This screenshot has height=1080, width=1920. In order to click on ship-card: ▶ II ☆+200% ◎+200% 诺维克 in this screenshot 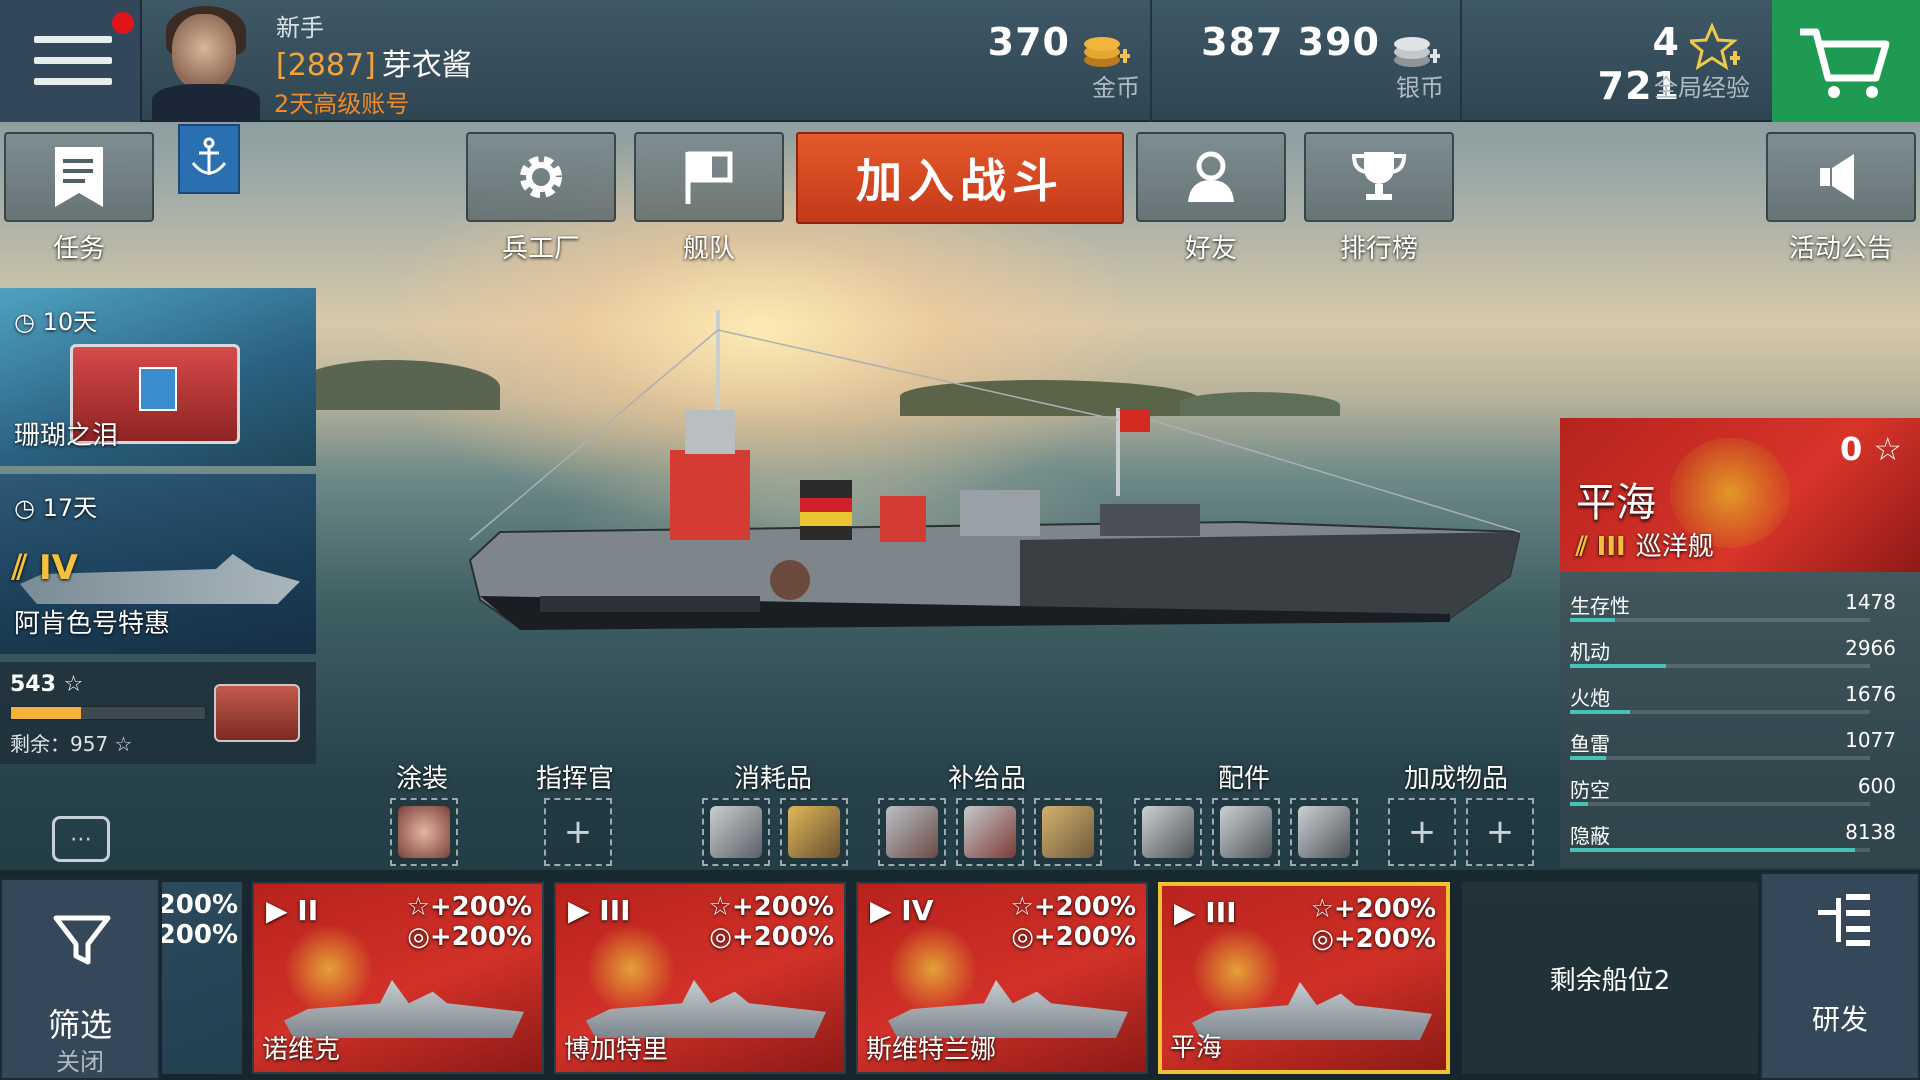, I will do `click(398, 978)`.